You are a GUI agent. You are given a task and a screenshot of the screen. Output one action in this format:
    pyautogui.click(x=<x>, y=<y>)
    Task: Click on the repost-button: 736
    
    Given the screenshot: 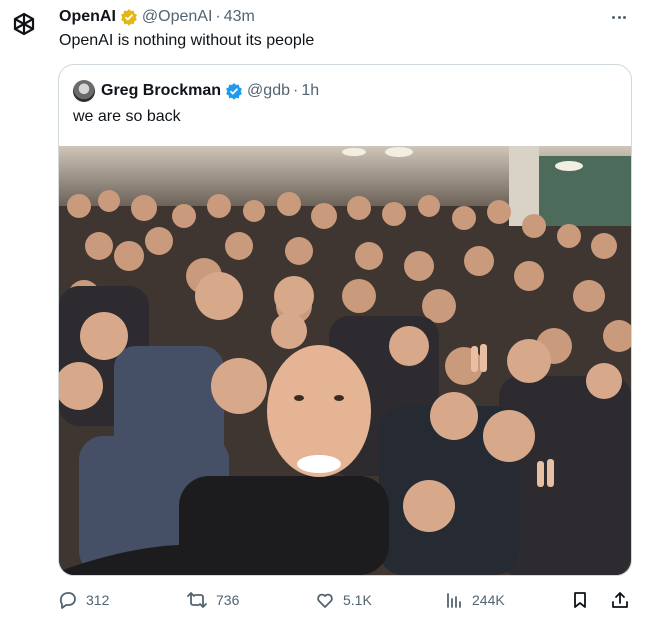 What is the action you would take?
    pyautogui.click(x=212, y=600)
    